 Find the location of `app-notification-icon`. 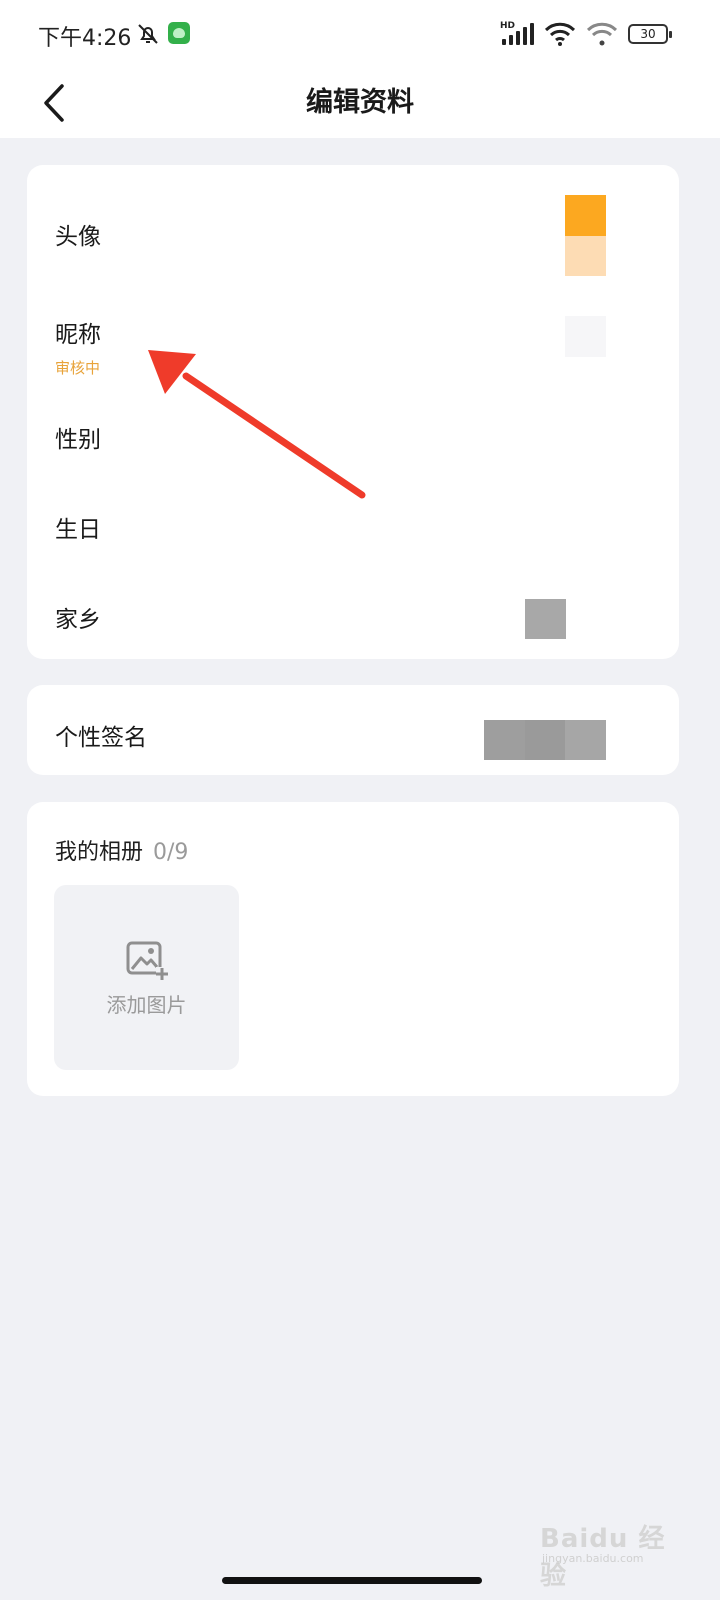

app-notification-icon is located at coordinates (179, 33).